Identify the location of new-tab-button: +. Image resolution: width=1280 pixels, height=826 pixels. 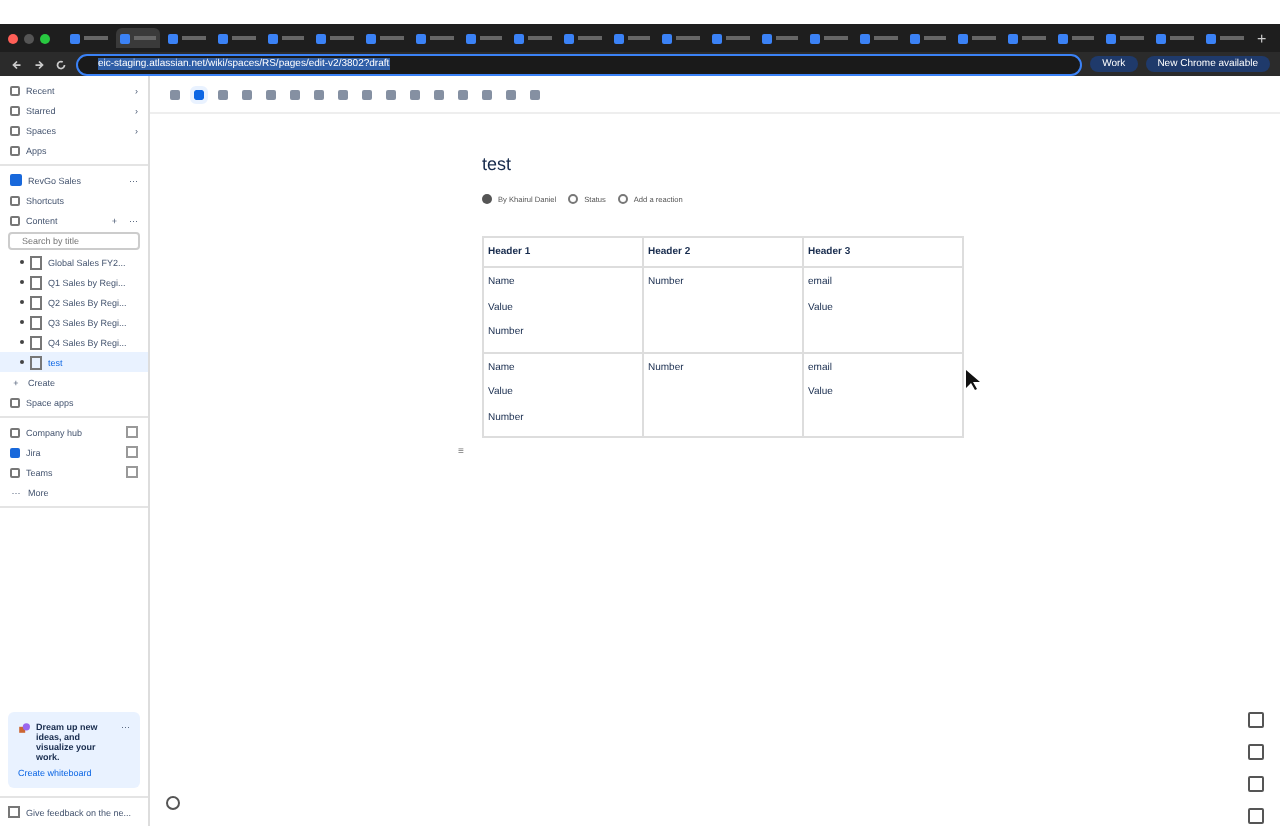
(1262, 38).